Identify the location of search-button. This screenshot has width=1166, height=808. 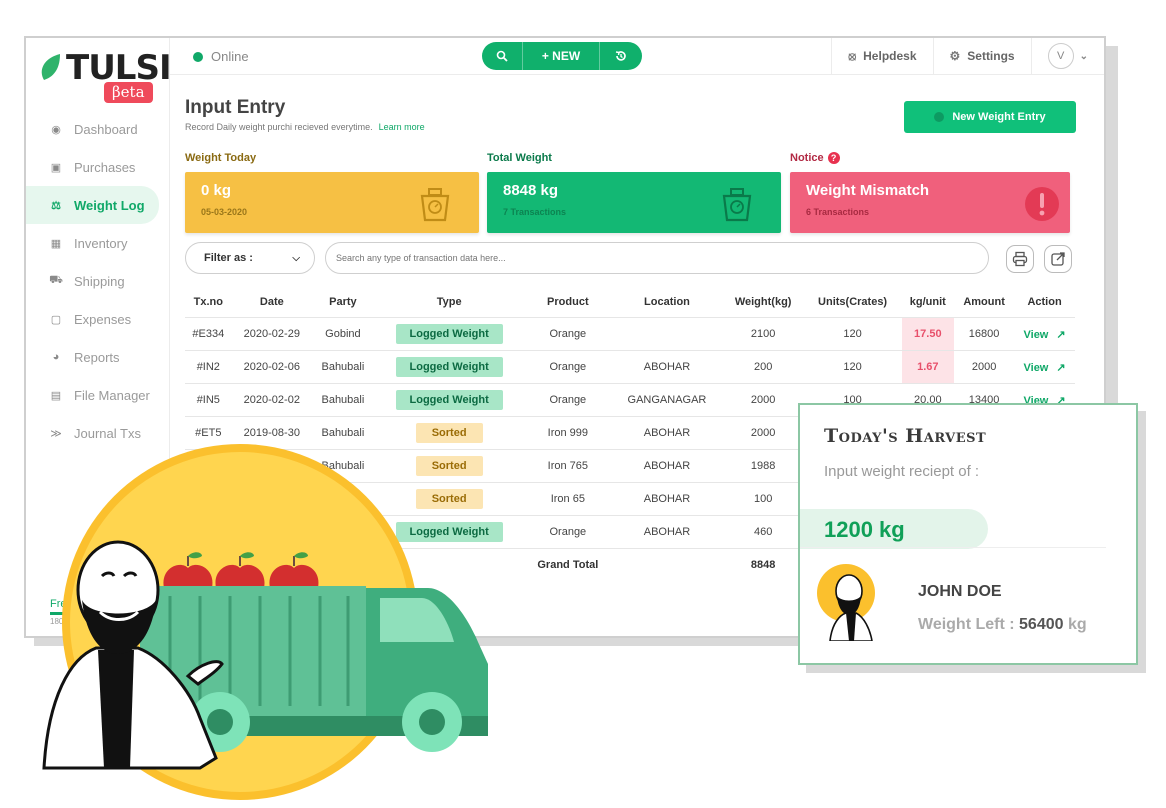
(502, 56).